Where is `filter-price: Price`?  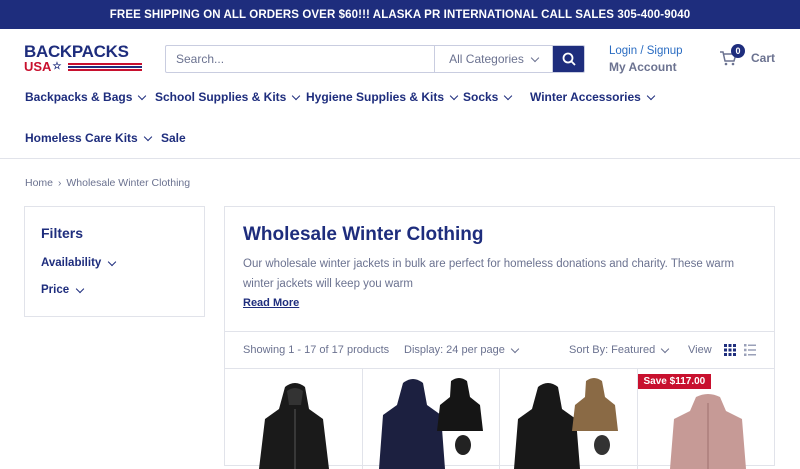 filter-price: Price is located at coordinates (63, 290).